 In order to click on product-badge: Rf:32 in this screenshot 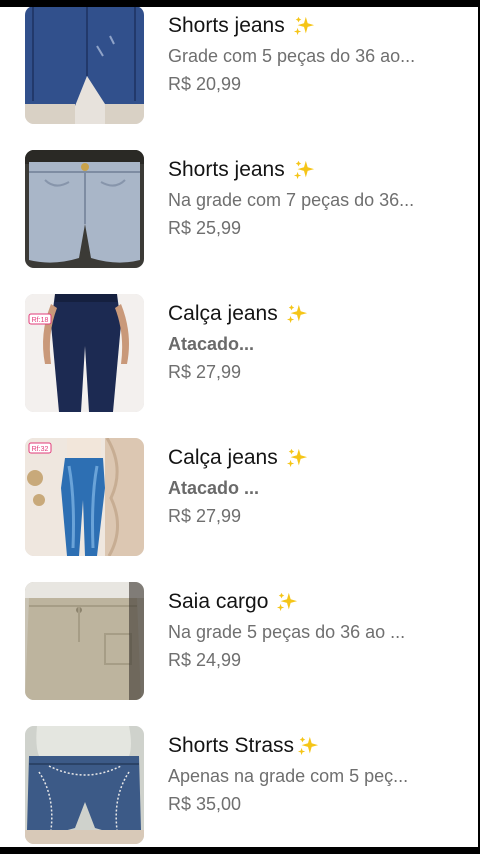, I will do `click(40, 449)`.